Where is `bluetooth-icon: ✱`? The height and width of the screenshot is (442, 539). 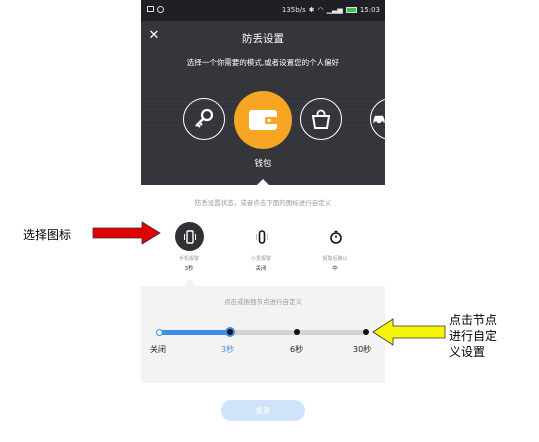 bluetooth-icon: ✱ is located at coordinates (311, 10).